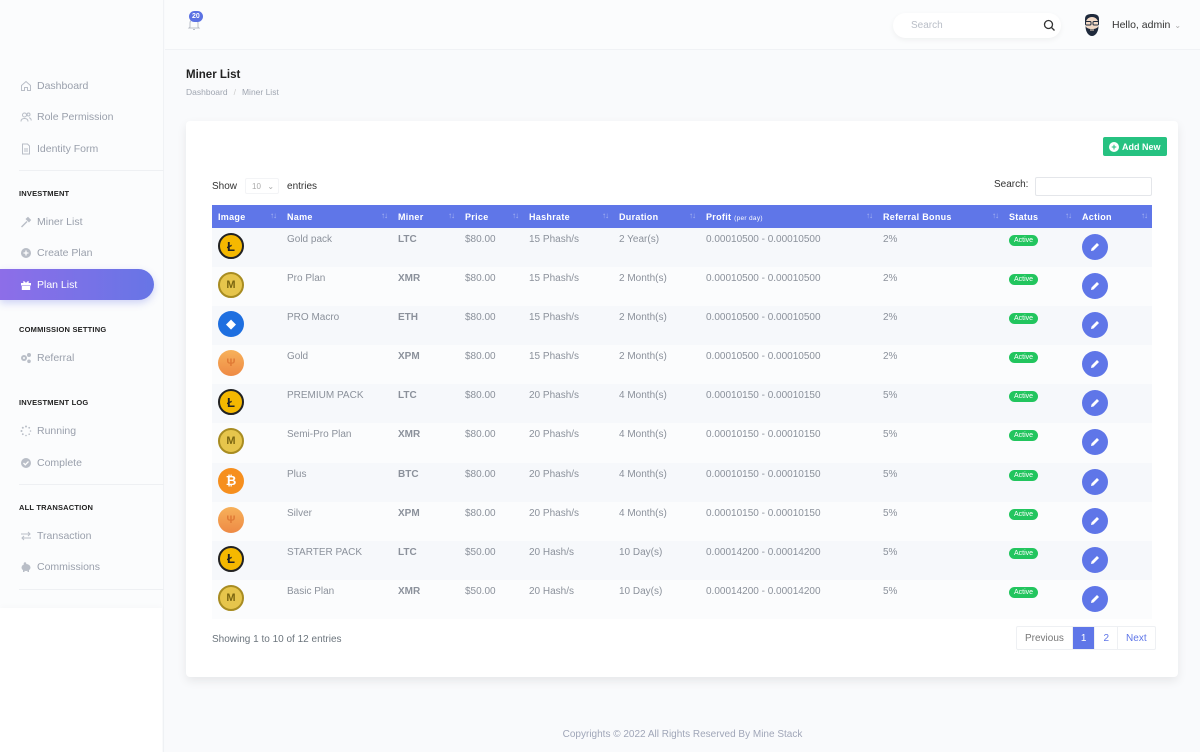 The width and height of the screenshot is (1200, 752). What do you see at coordinates (77, 116) in the screenshot?
I see `sidebar-item-role-permission: Role Permission` at bounding box center [77, 116].